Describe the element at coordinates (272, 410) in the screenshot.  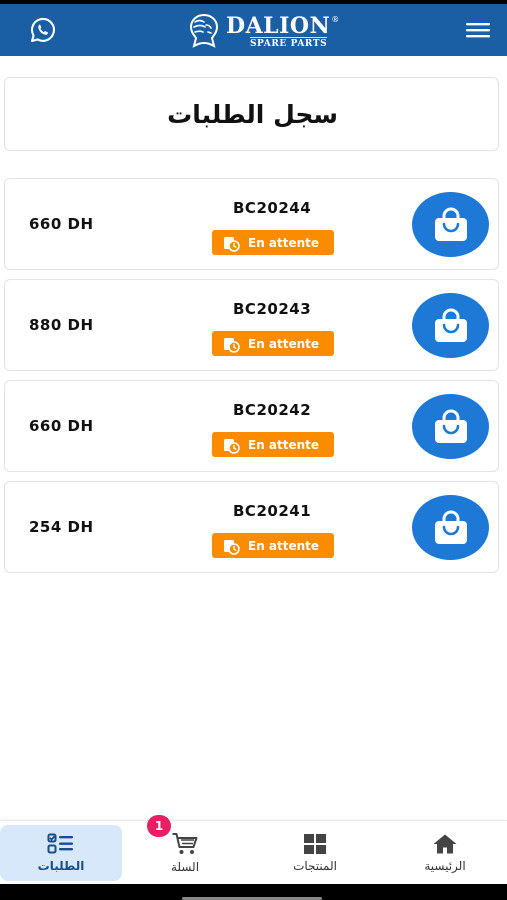
I see `order-reference: BC20242` at that location.